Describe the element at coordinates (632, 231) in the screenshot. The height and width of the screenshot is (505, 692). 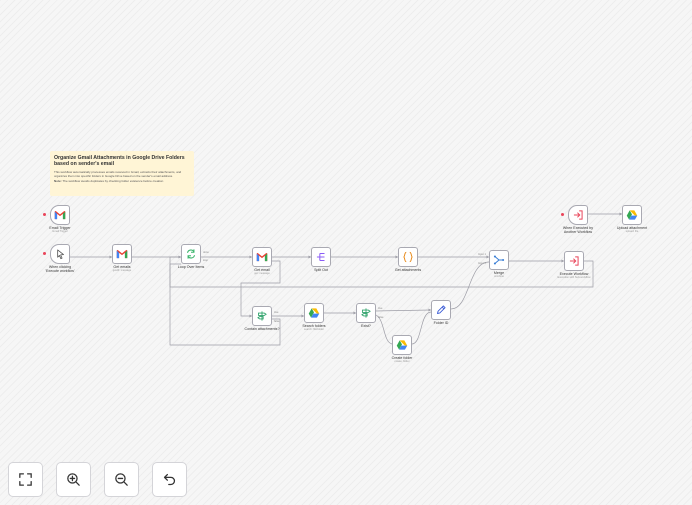
I see `node-subtitle: upload: file` at that location.